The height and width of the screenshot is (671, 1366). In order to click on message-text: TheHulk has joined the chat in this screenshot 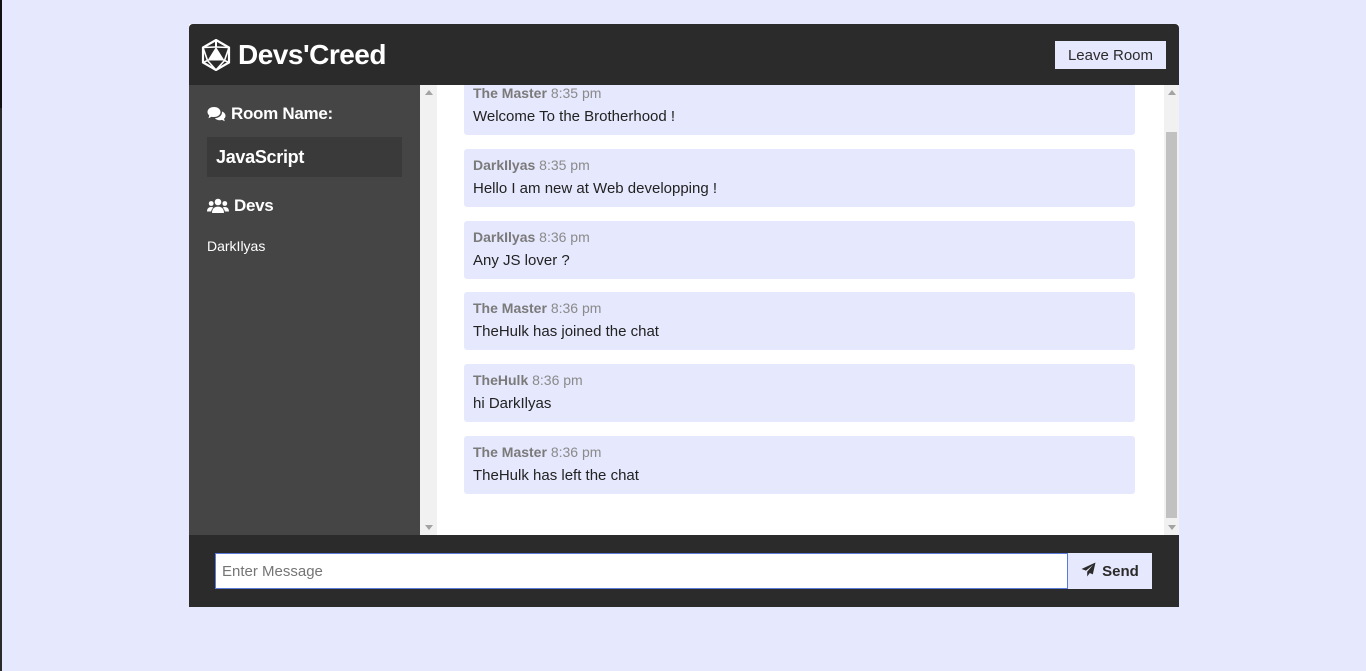, I will do `click(566, 331)`.